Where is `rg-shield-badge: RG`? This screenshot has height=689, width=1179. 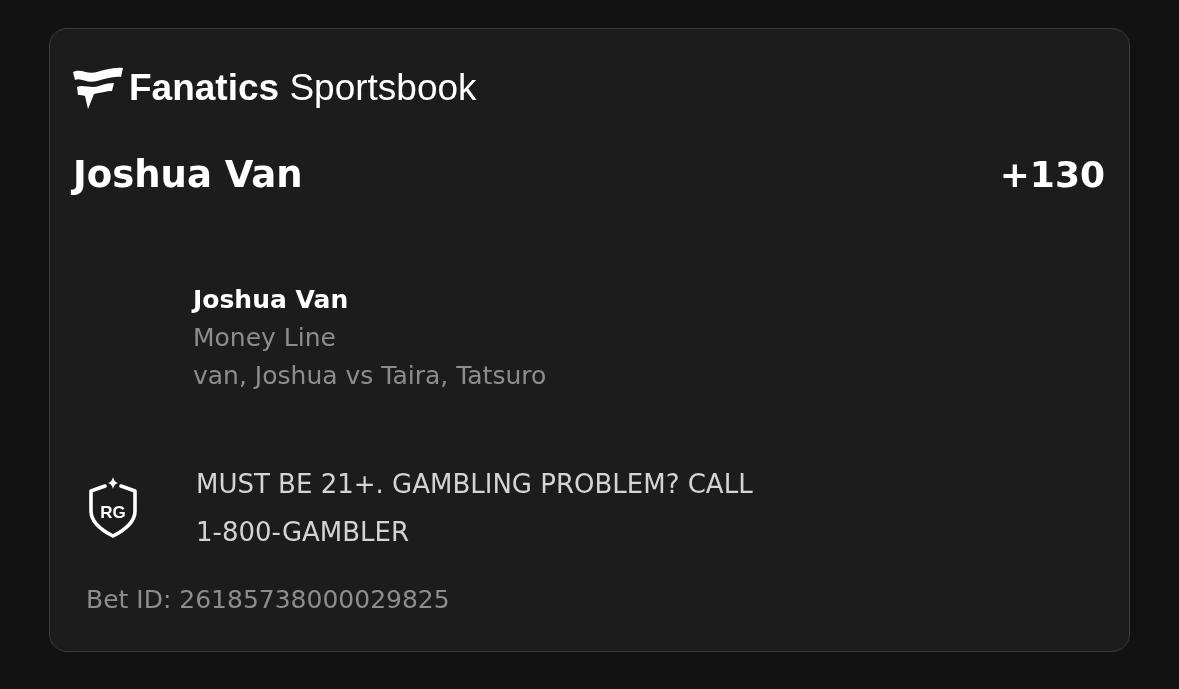 rg-shield-badge: RG is located at coordinates (113, 508).